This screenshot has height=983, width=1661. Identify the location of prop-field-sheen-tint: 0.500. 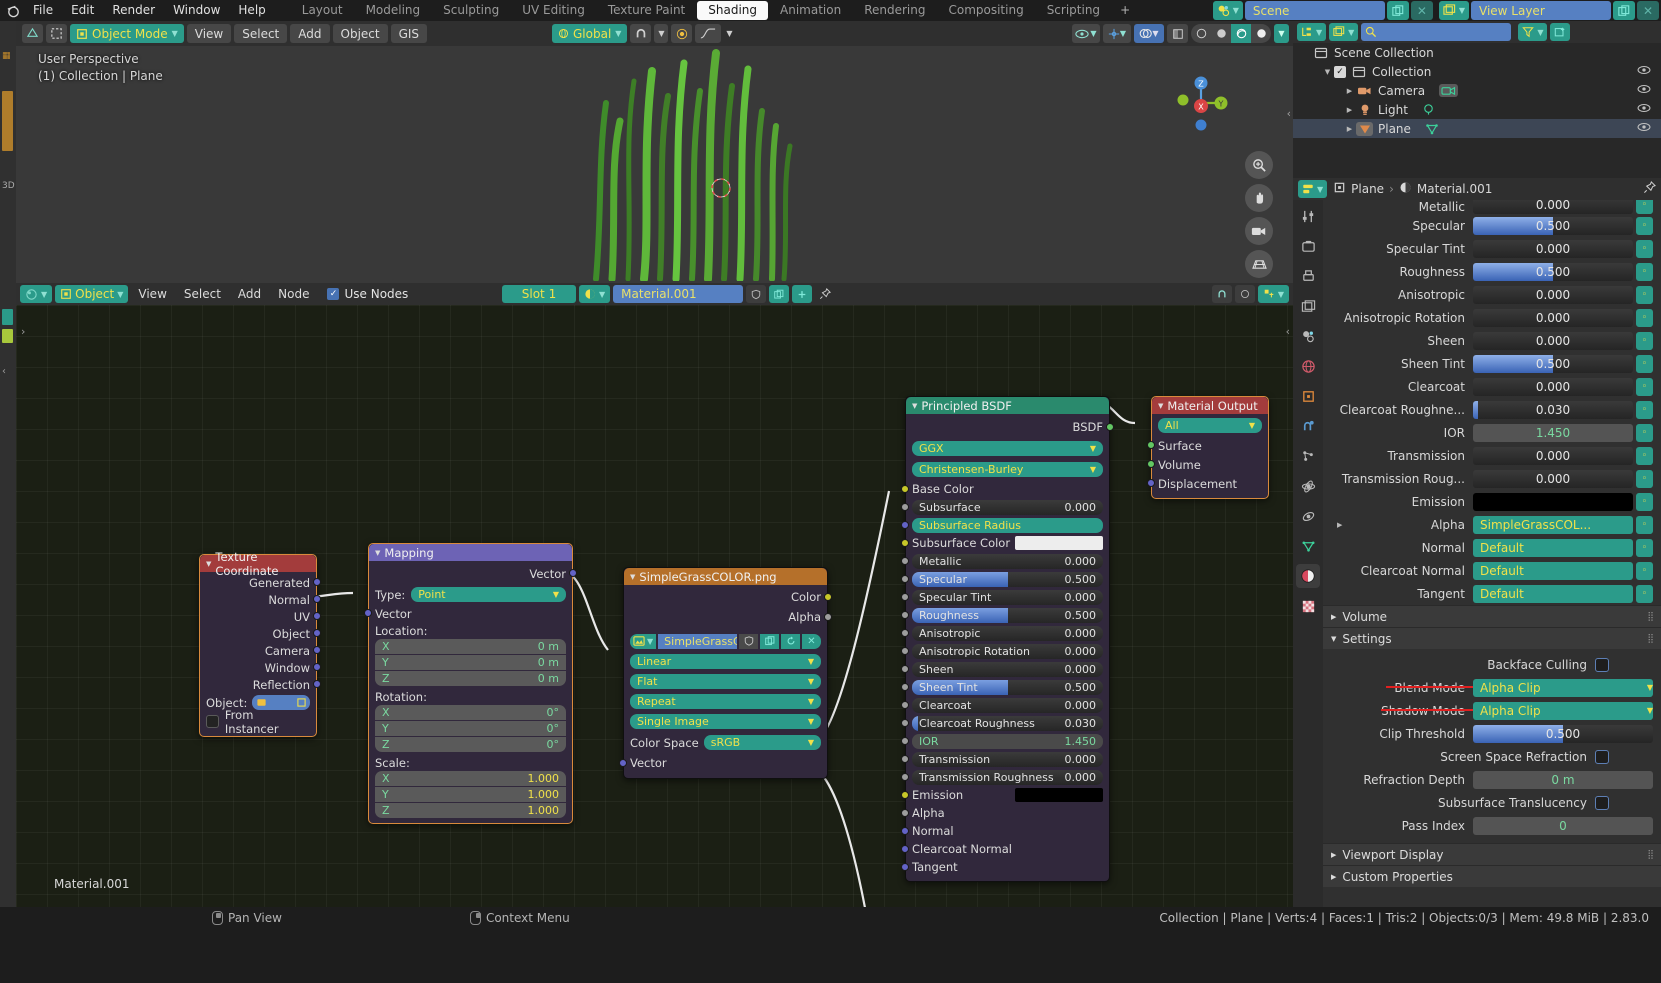
(1553, 363).